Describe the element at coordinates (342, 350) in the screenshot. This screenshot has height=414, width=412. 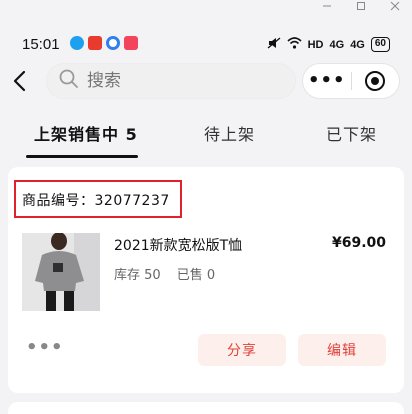
I see `edit-button: 编辑` at that location.